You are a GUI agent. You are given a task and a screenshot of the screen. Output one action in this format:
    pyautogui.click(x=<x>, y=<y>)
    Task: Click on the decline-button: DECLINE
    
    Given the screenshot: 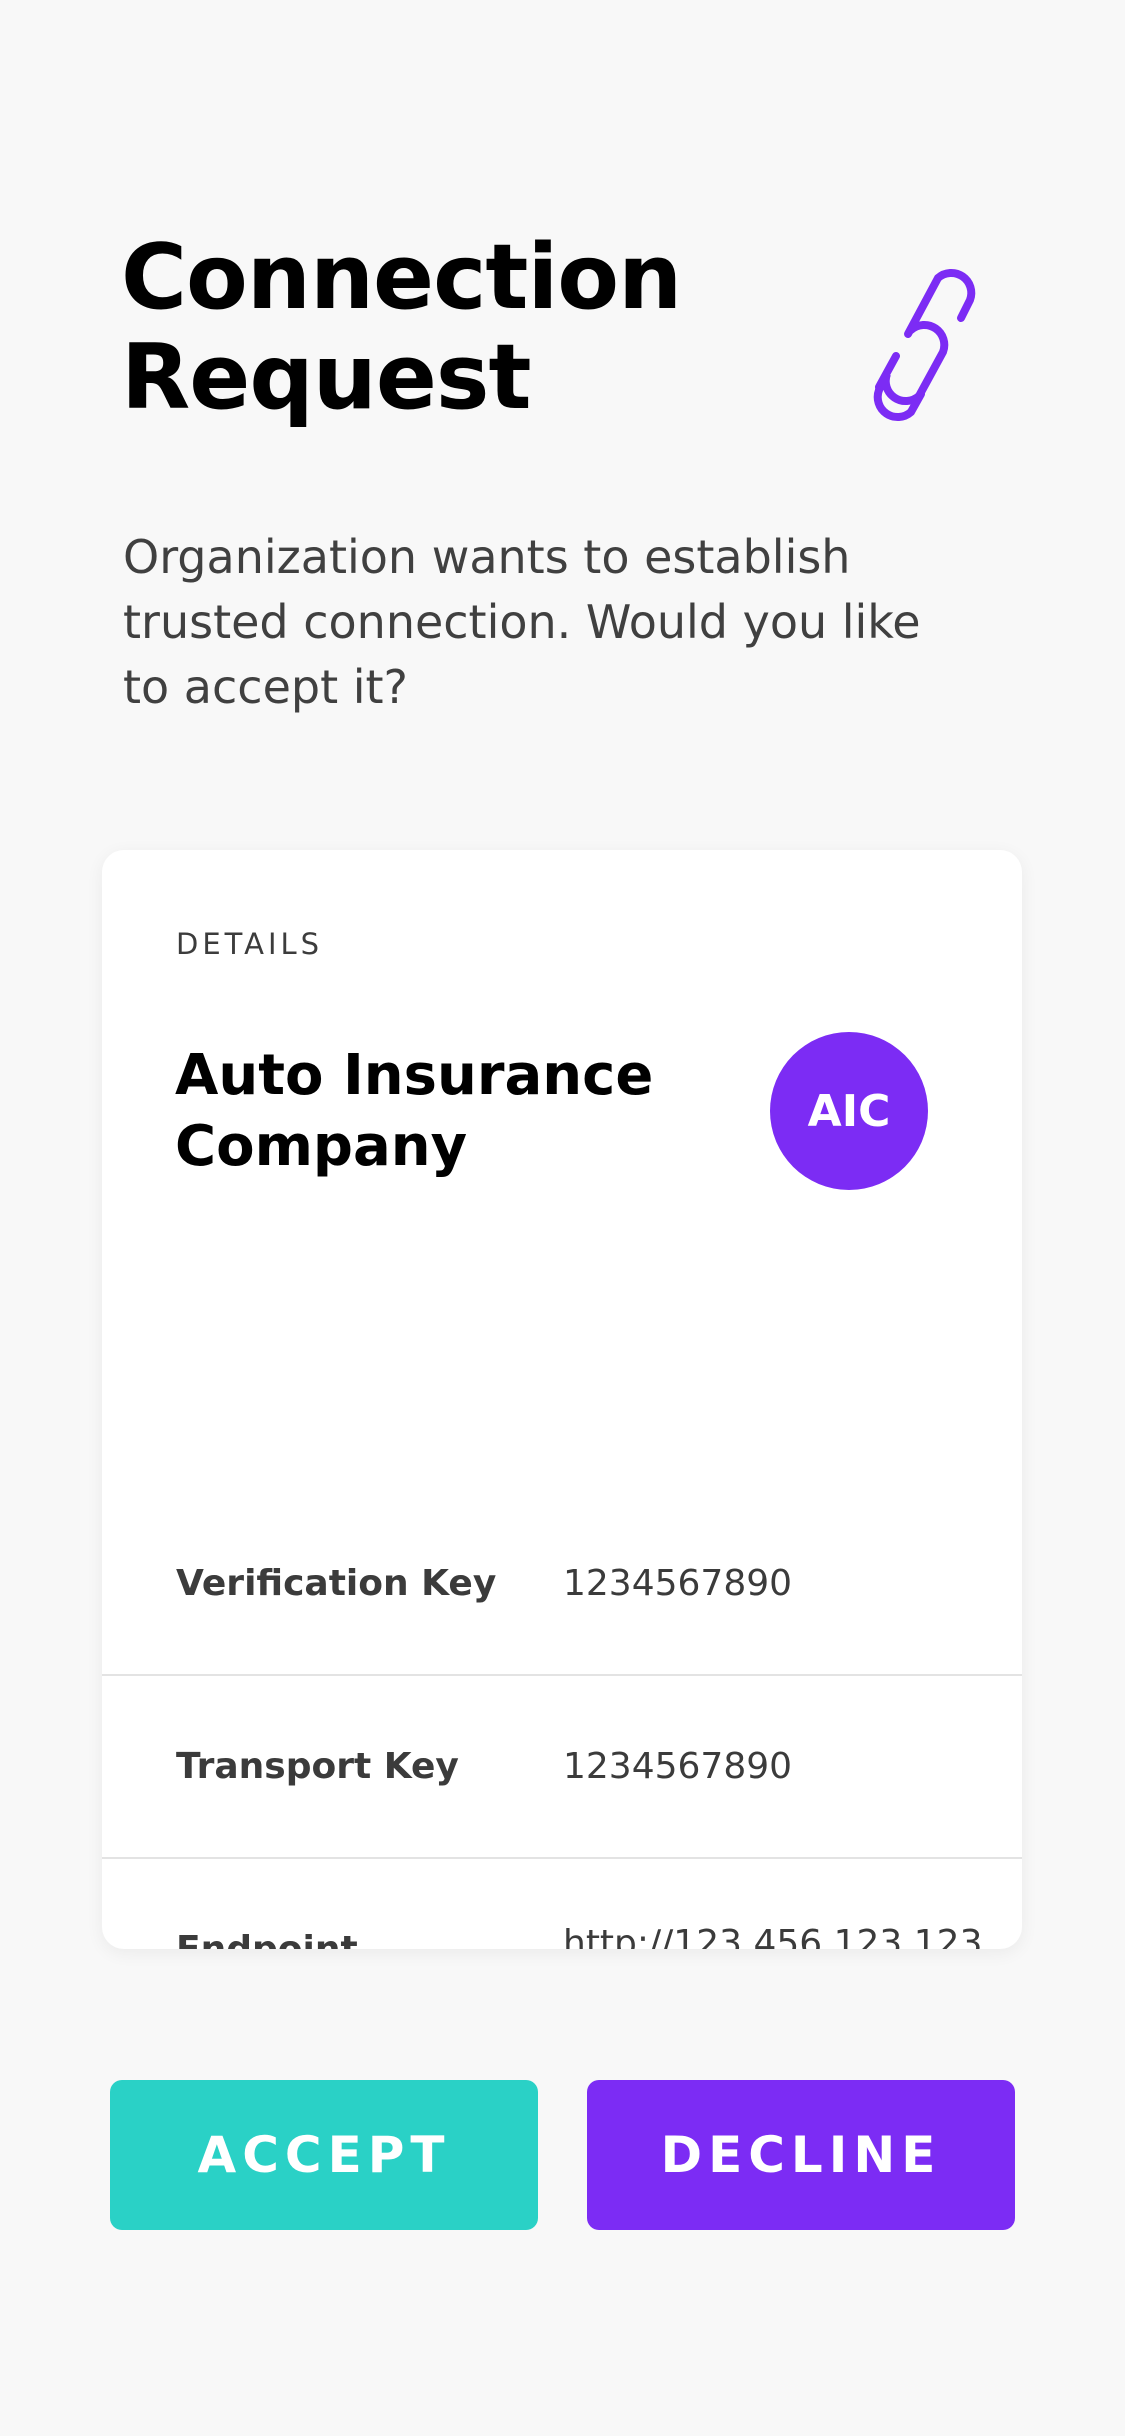 What is the action you would take?
    pyautogui.click(x=801, y=2155)
    